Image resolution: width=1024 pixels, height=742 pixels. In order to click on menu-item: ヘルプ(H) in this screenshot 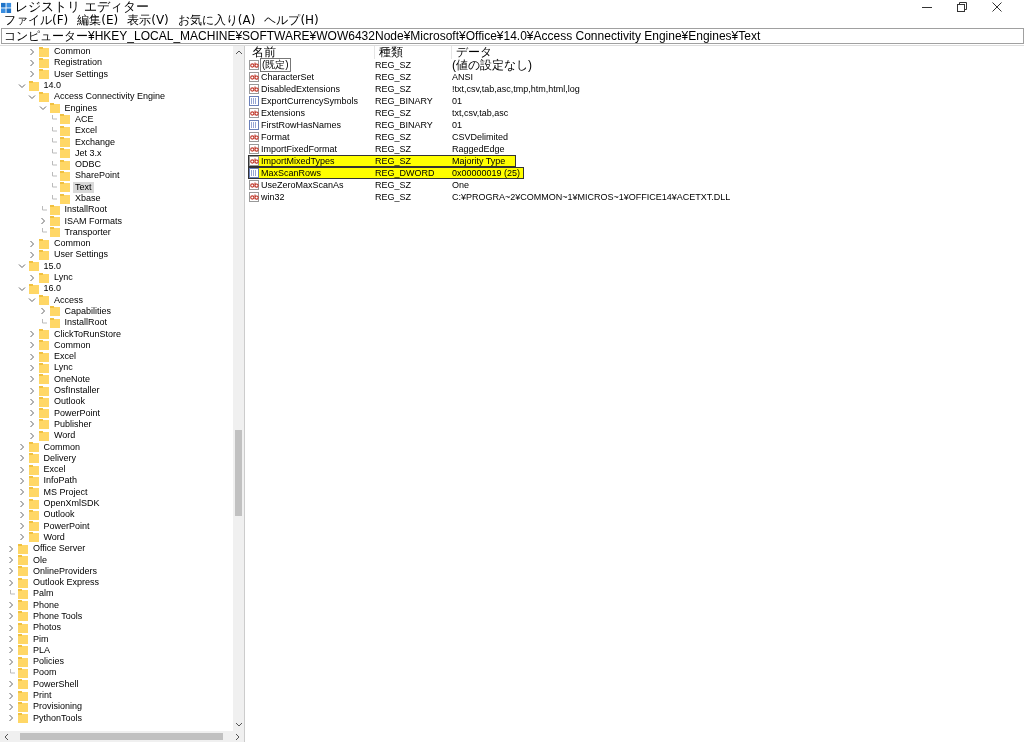, I will do `click(291, 20)`.